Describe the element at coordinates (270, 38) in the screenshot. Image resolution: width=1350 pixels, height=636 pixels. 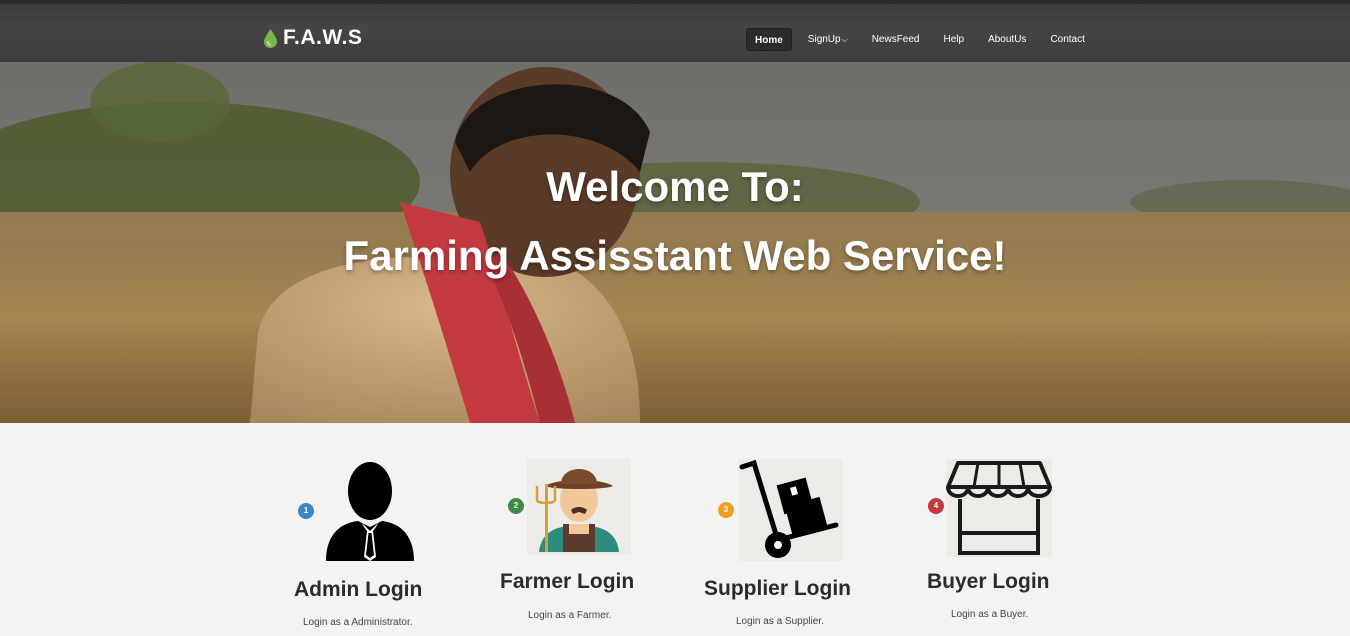
I see `leaf-drop-icon` at that location.